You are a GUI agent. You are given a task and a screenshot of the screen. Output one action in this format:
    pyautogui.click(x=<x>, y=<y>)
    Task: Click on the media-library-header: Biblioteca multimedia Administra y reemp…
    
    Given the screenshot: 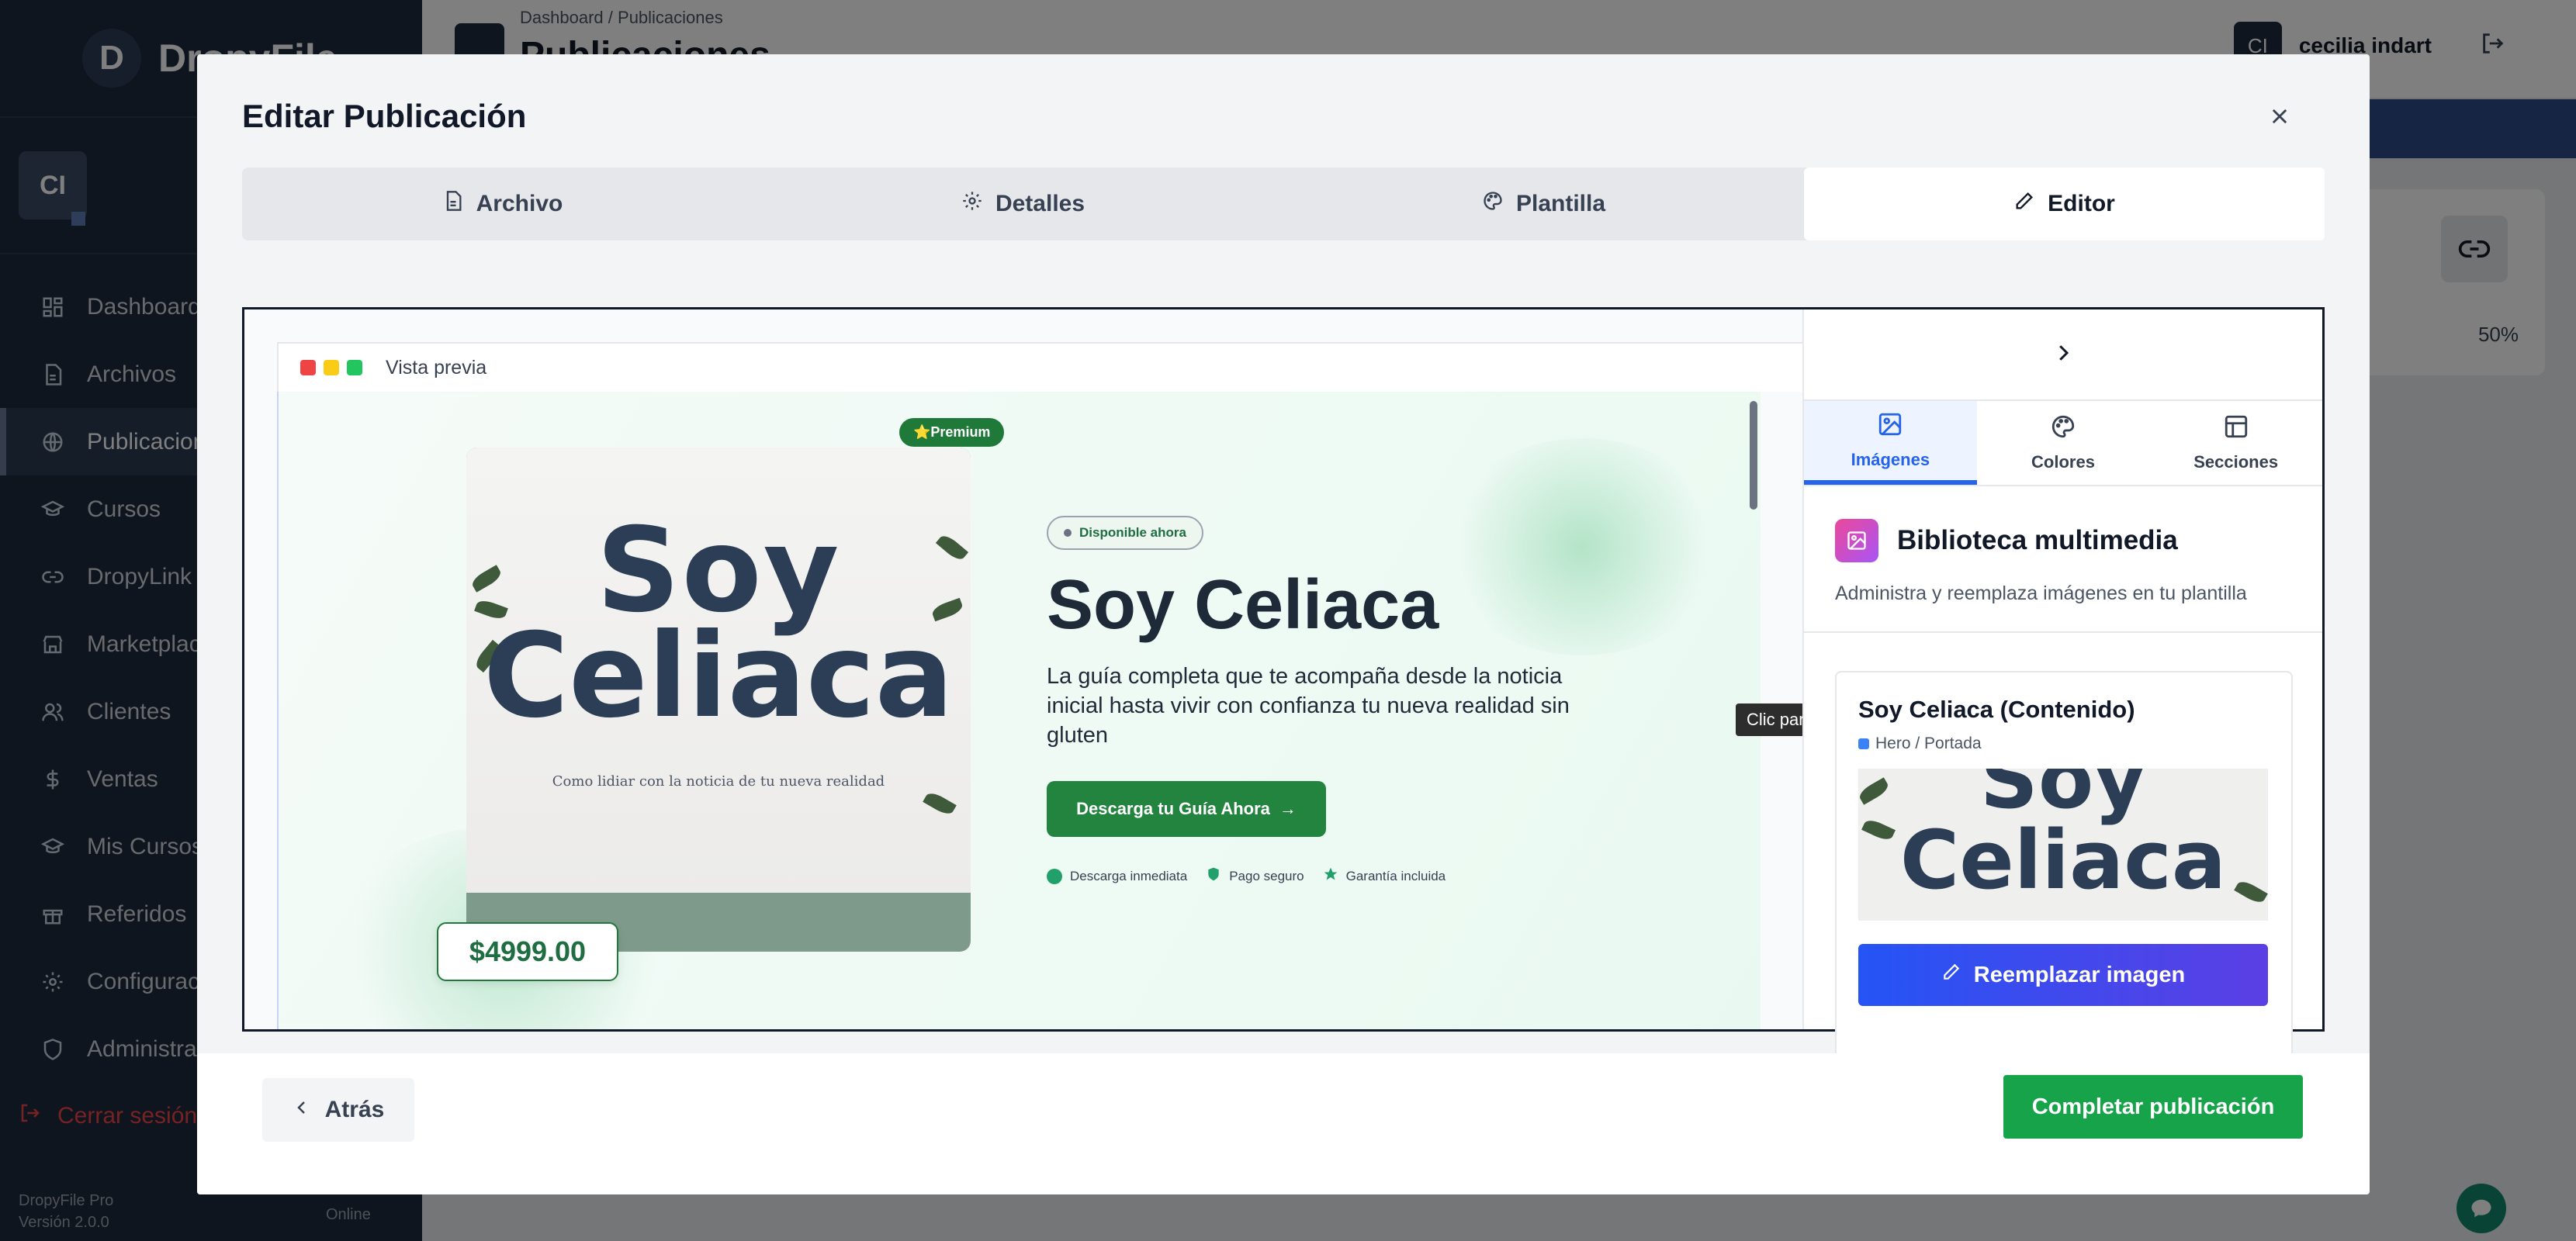 What is the action you would take?
    pyautogui.click(x=2063, y=559)
    